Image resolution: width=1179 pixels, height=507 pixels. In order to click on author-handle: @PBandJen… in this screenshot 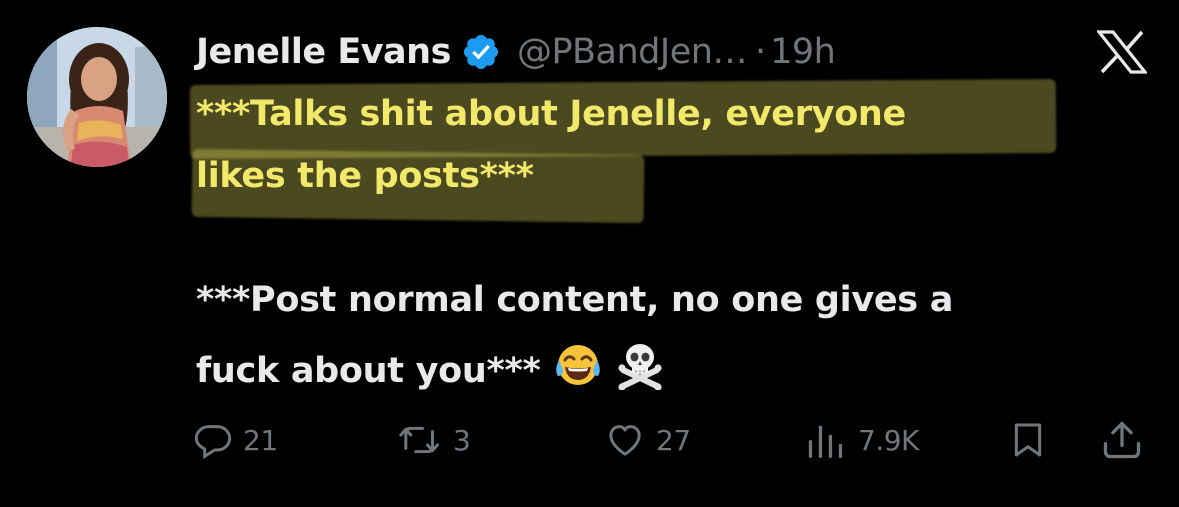, I will do `click(632, 52)`.